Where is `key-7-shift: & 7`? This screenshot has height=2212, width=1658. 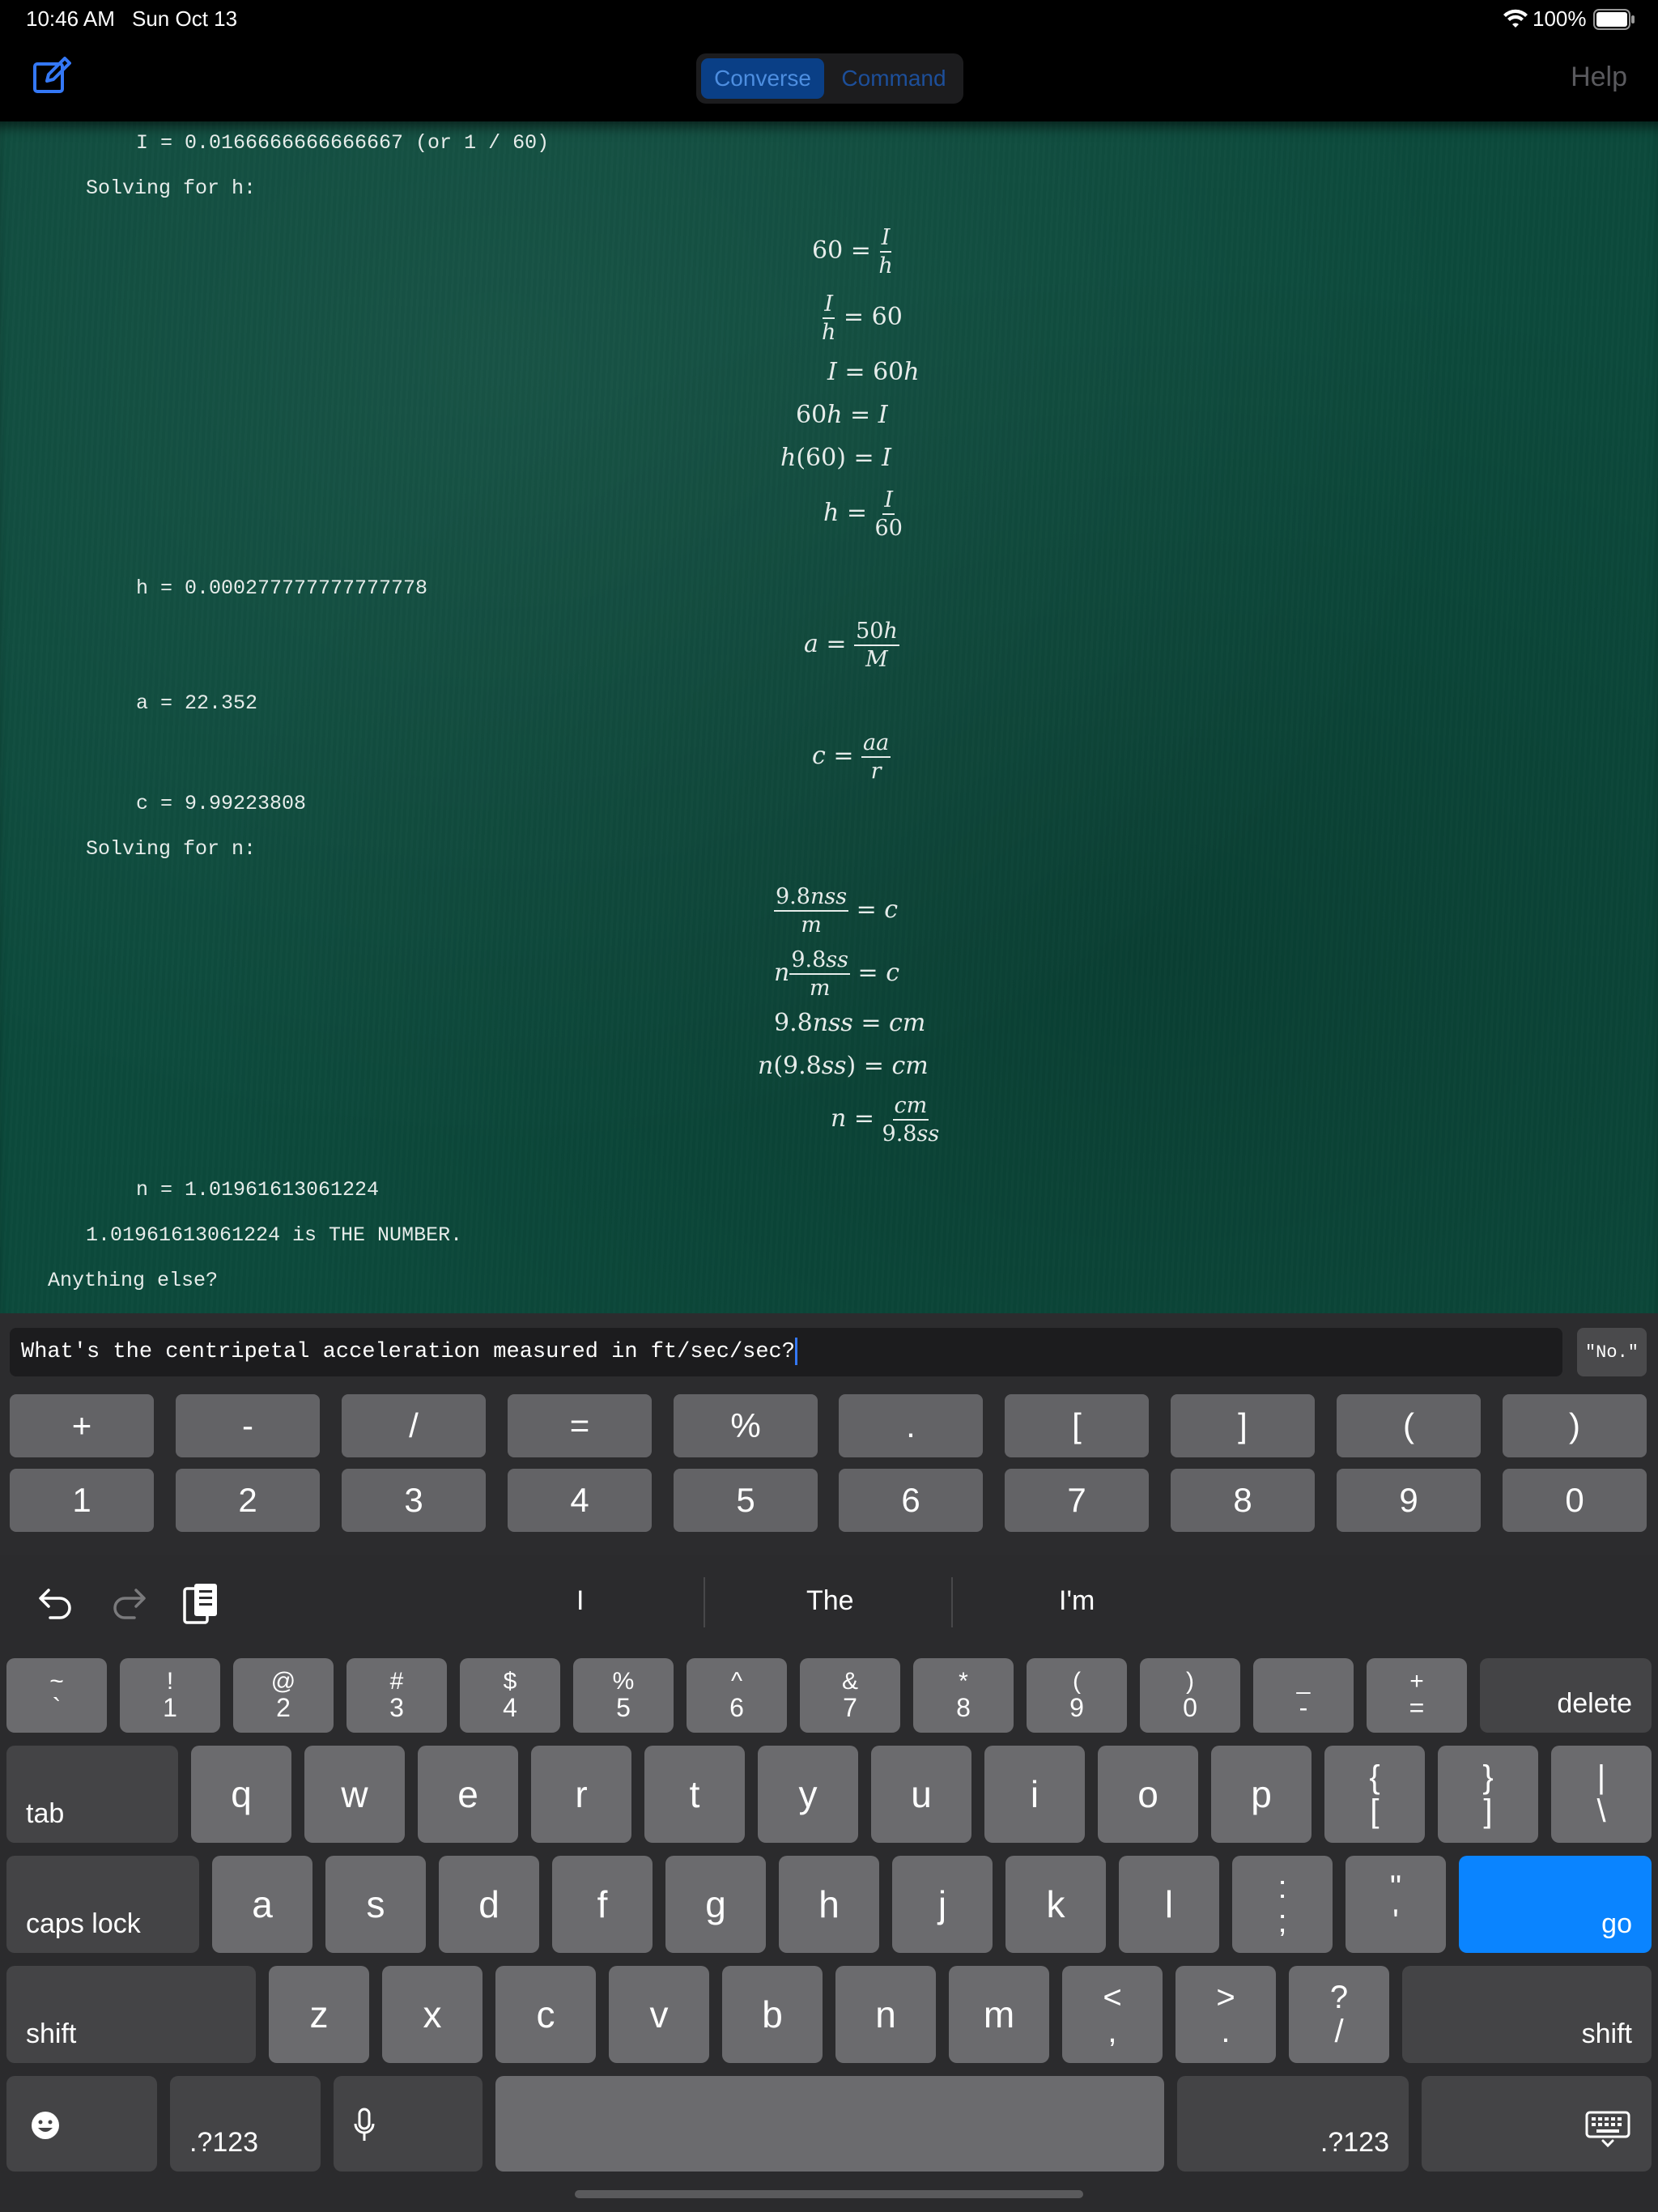 key-7-shift: & 7 is located at coordinates (850, 1695).